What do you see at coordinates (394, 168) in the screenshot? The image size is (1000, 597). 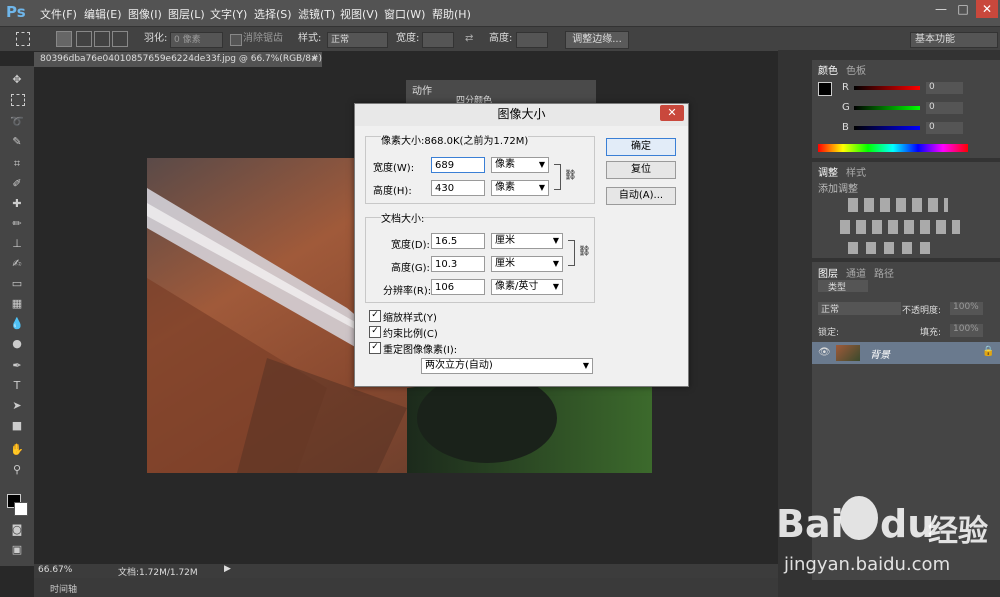 I see `width-label: 宽度(W):` at bounding box center [394, 168].